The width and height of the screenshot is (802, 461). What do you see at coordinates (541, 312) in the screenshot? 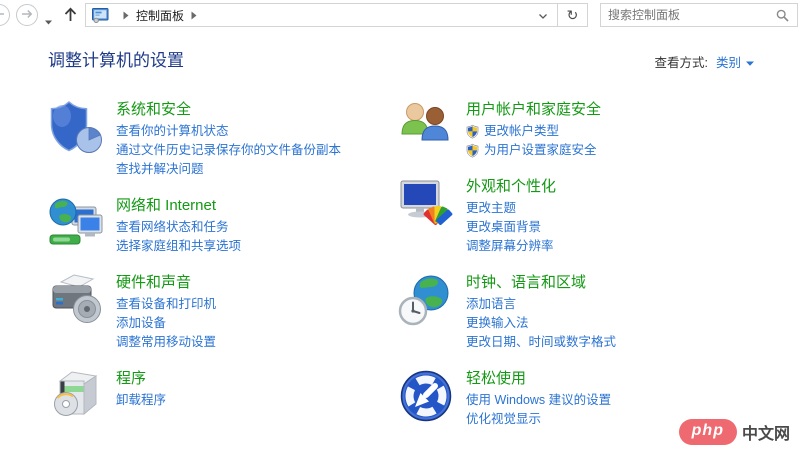
I see `category-text-clock-language-region: 时钟、语言和区域 添加语言 更换输入法 更改日期、时间或数字格式` at bounding box center [541, 312].